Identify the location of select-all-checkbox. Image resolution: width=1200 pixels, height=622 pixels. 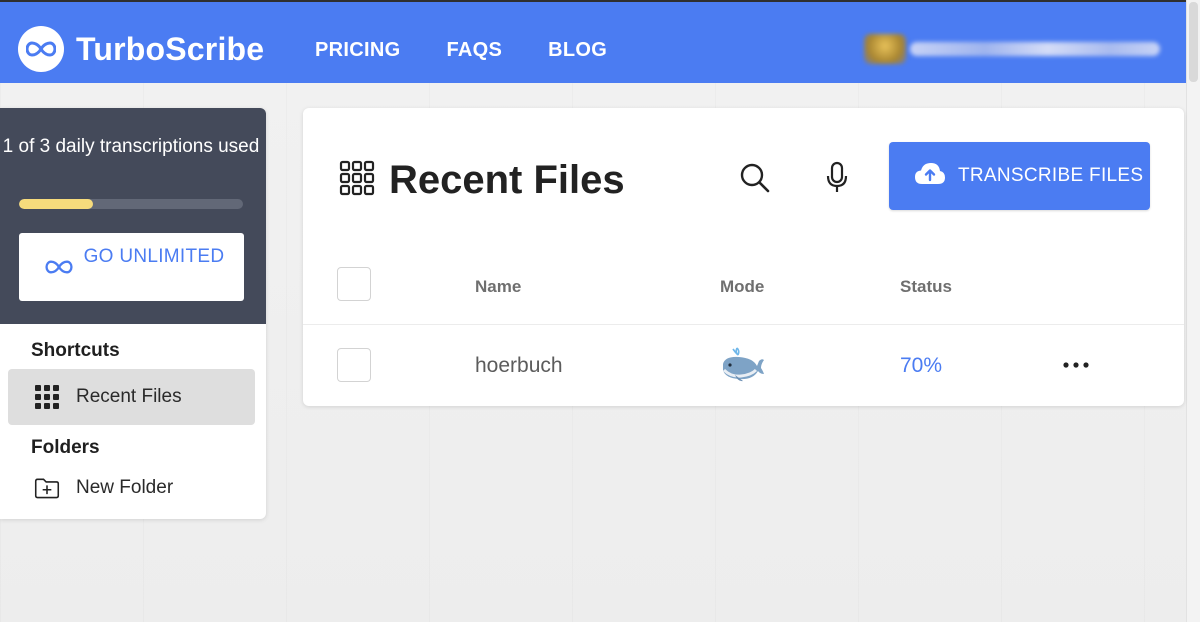
(354, 284).